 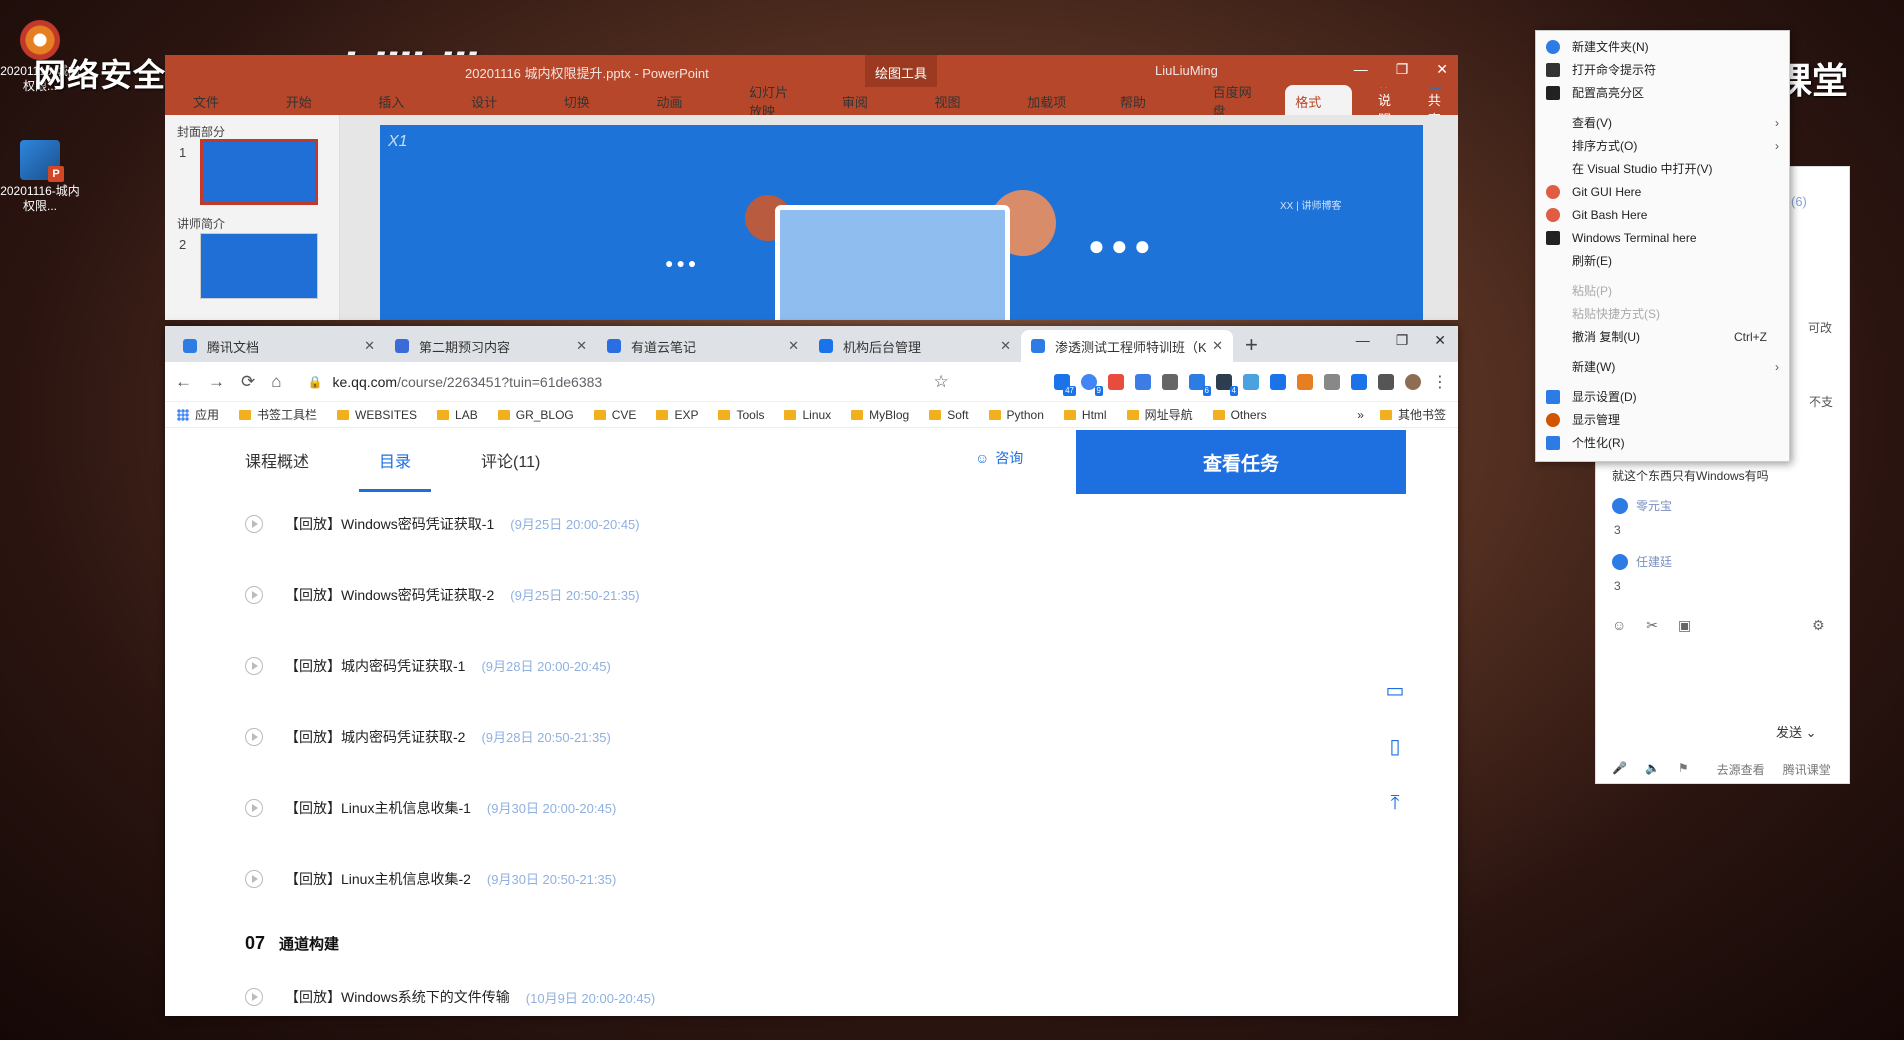 What do you see at coordinates (865, 101) in the screenshot?
I see `ribbon-tab-review: 审阅` at bounding box center [865, 101].